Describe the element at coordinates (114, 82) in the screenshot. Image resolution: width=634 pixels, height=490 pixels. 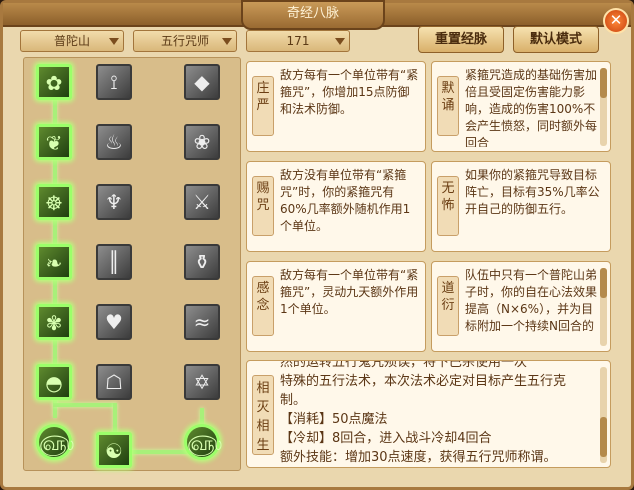
I see `claw-icon: ⟟` at that location.